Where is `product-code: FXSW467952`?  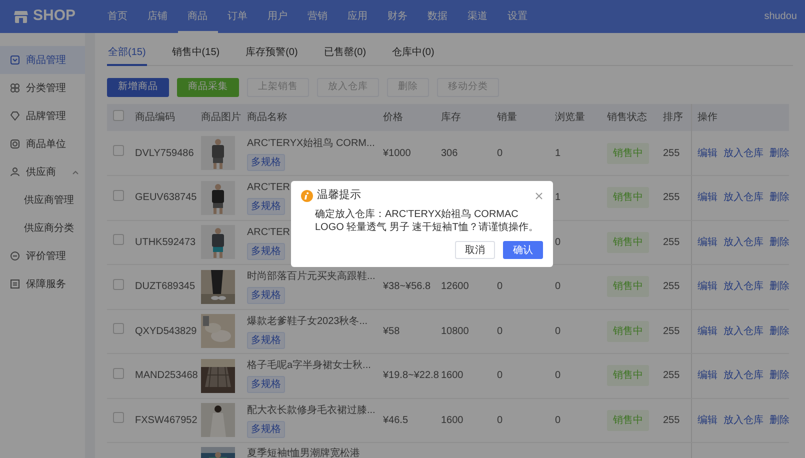
product-code: FXSW467952 is located at coordinates (166, 420).